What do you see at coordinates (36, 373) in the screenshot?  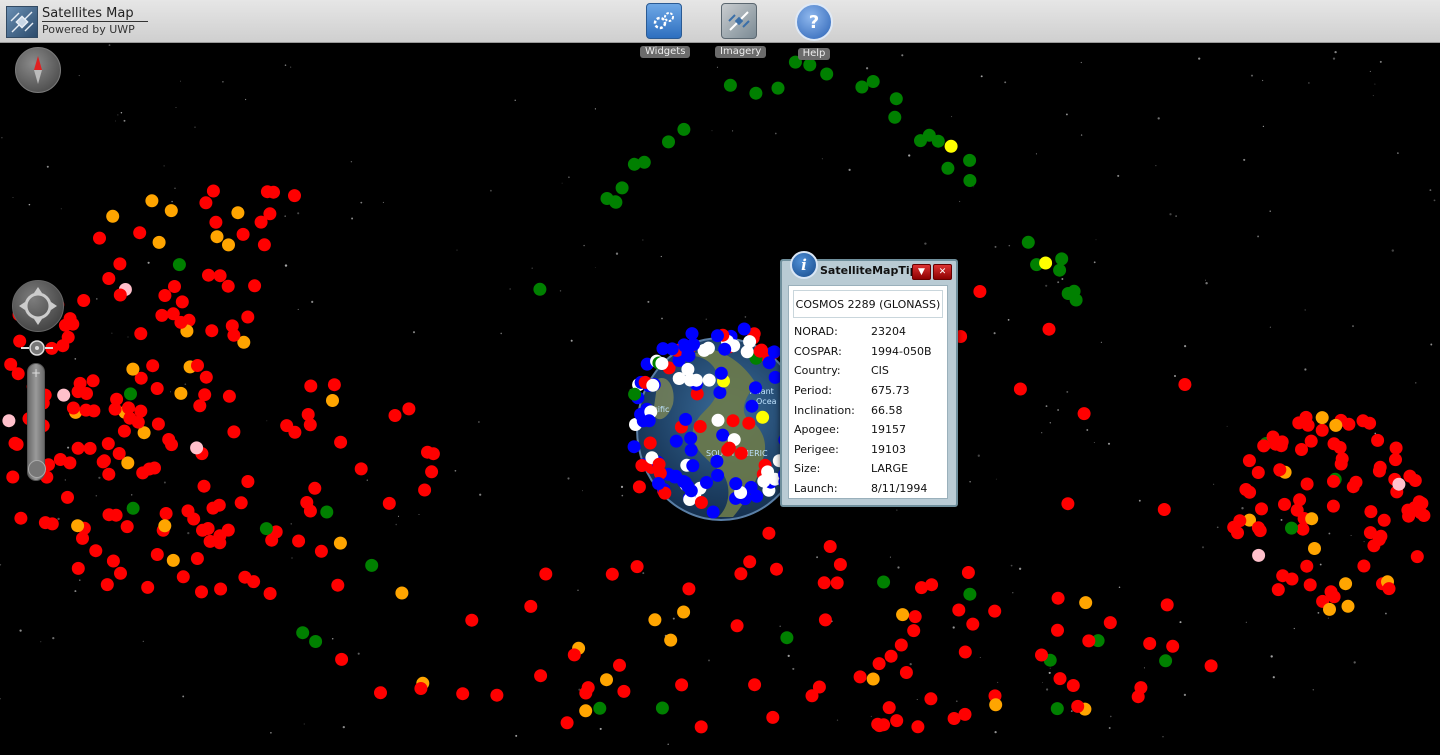 I see `zoom-in-icon: +` at bounding box center [36, 373].